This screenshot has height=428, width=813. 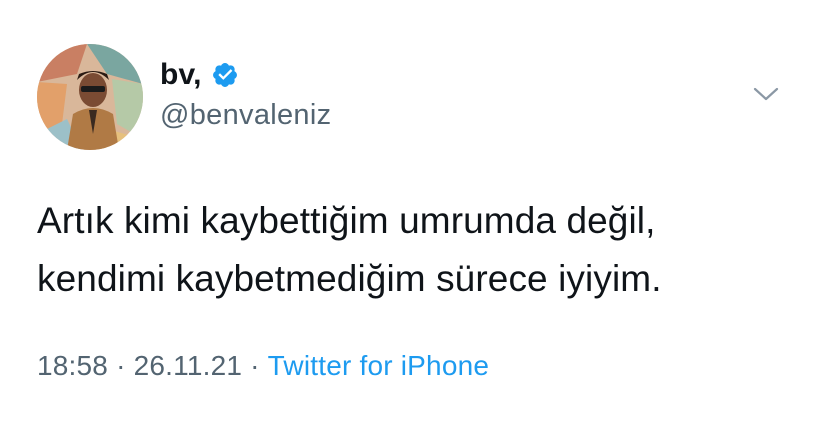 I want to click on name-row: bv,, so click(x=245, y=75).